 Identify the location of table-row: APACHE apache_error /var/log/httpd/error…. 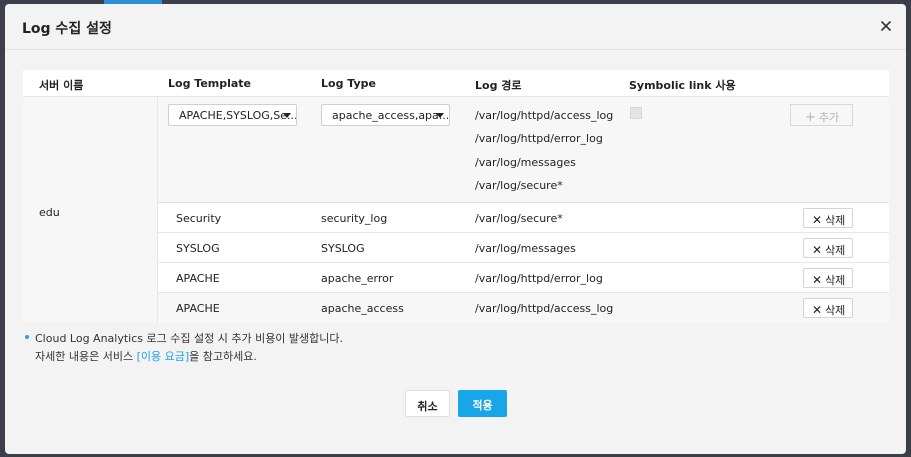
(523, 278).